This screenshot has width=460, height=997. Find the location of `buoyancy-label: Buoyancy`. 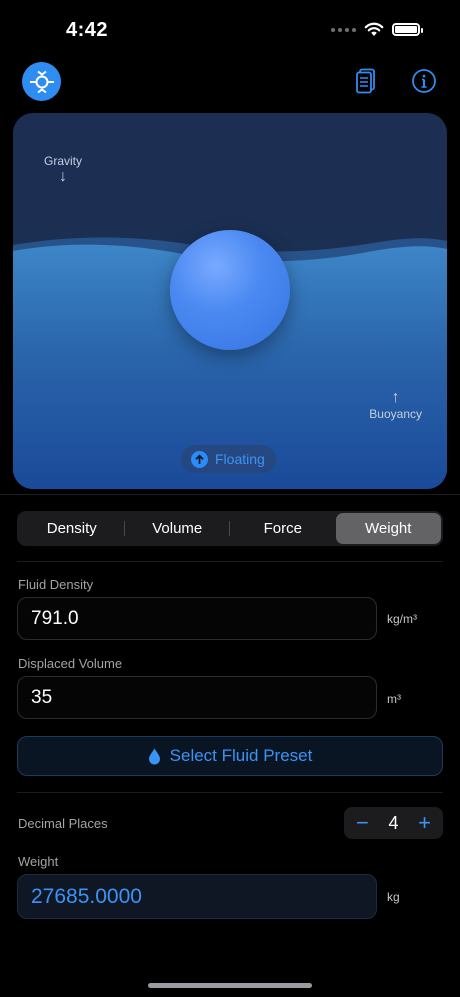

buoyancy-label: Buoyancy is located at coordinates (395, 414).